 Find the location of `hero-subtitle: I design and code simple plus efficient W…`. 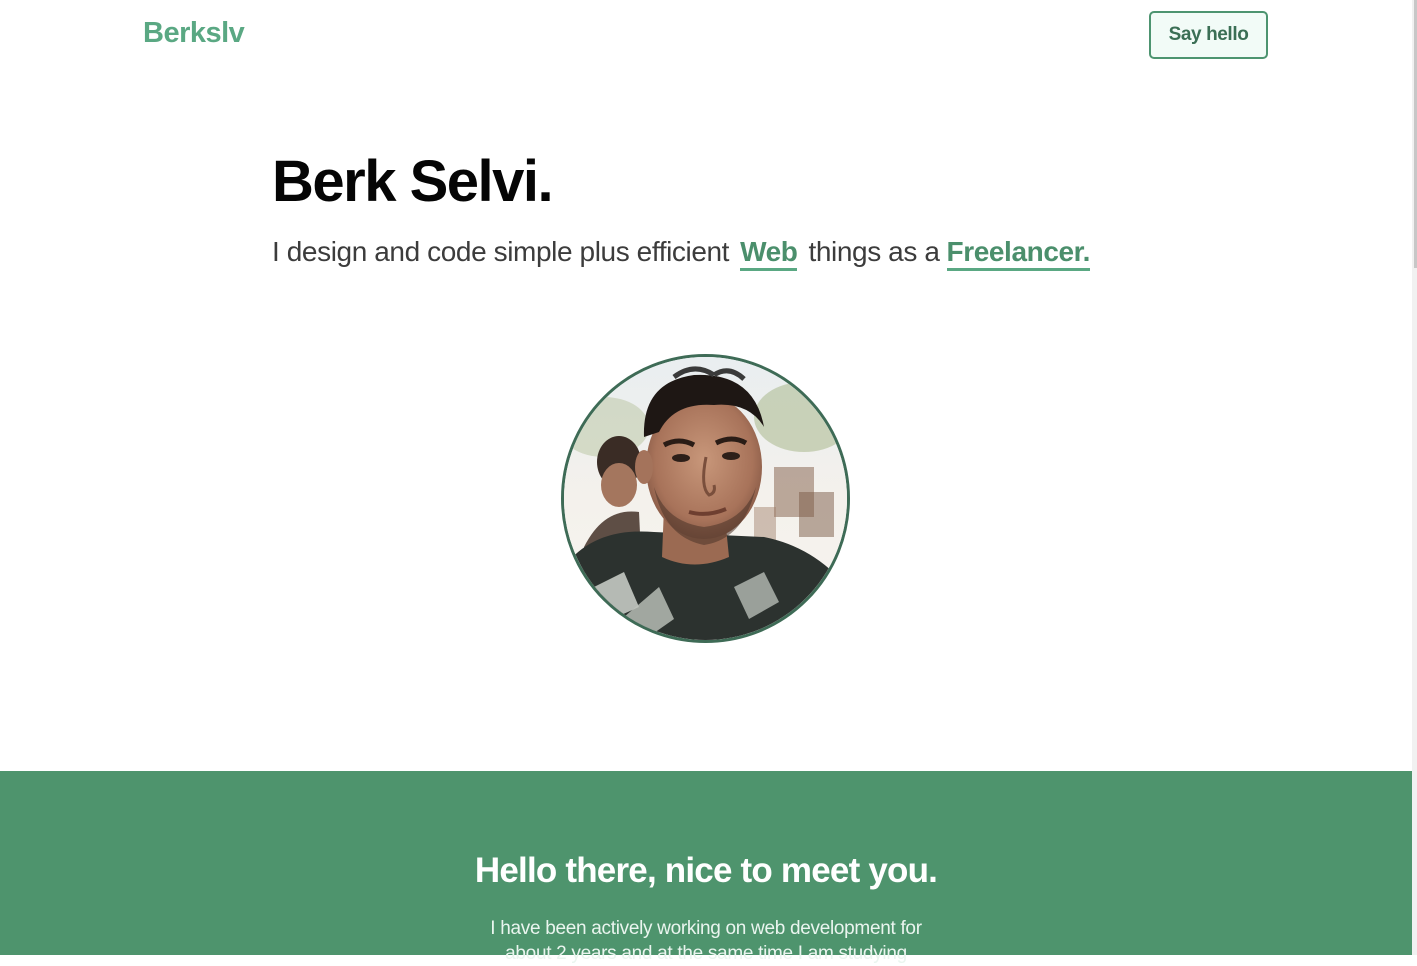

hero-subtitle: I design and code simple plus efficient W… is located at coordinates (681, 253).